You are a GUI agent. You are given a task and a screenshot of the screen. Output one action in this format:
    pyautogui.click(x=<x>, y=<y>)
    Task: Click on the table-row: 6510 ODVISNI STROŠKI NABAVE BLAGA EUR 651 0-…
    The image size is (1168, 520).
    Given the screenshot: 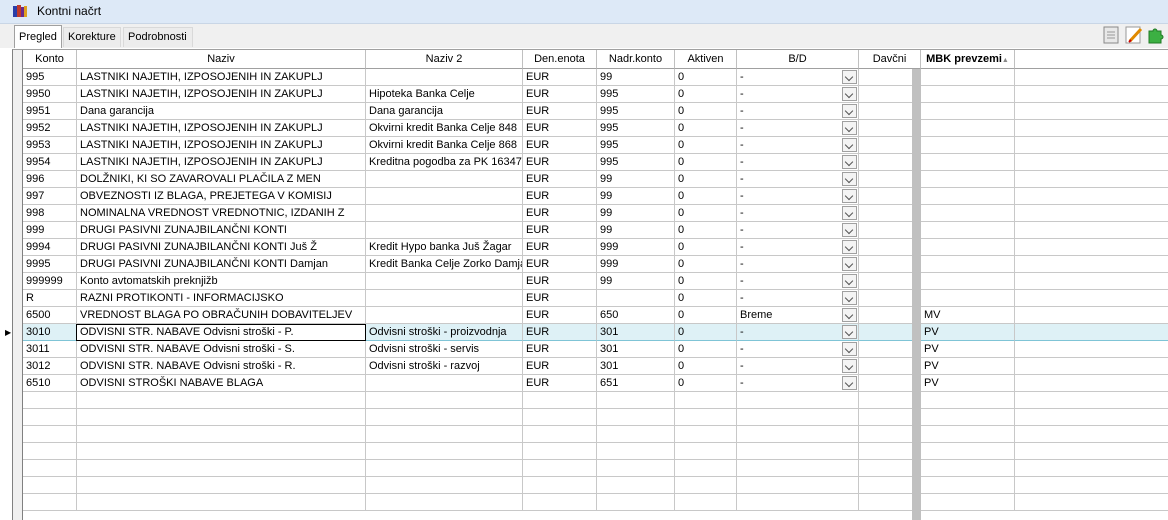 What is the action you would take?
    pyautogui.click(x=590, y=383)
    